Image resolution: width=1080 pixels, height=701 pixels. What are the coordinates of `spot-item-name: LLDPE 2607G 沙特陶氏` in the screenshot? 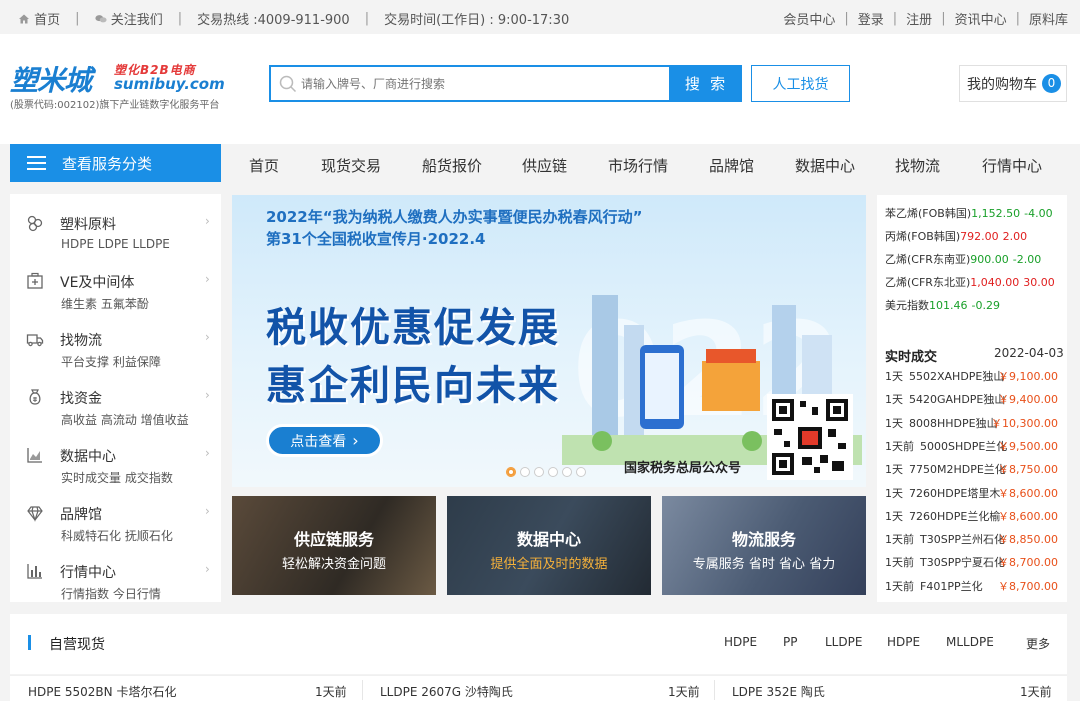 It's located at (446, 691).